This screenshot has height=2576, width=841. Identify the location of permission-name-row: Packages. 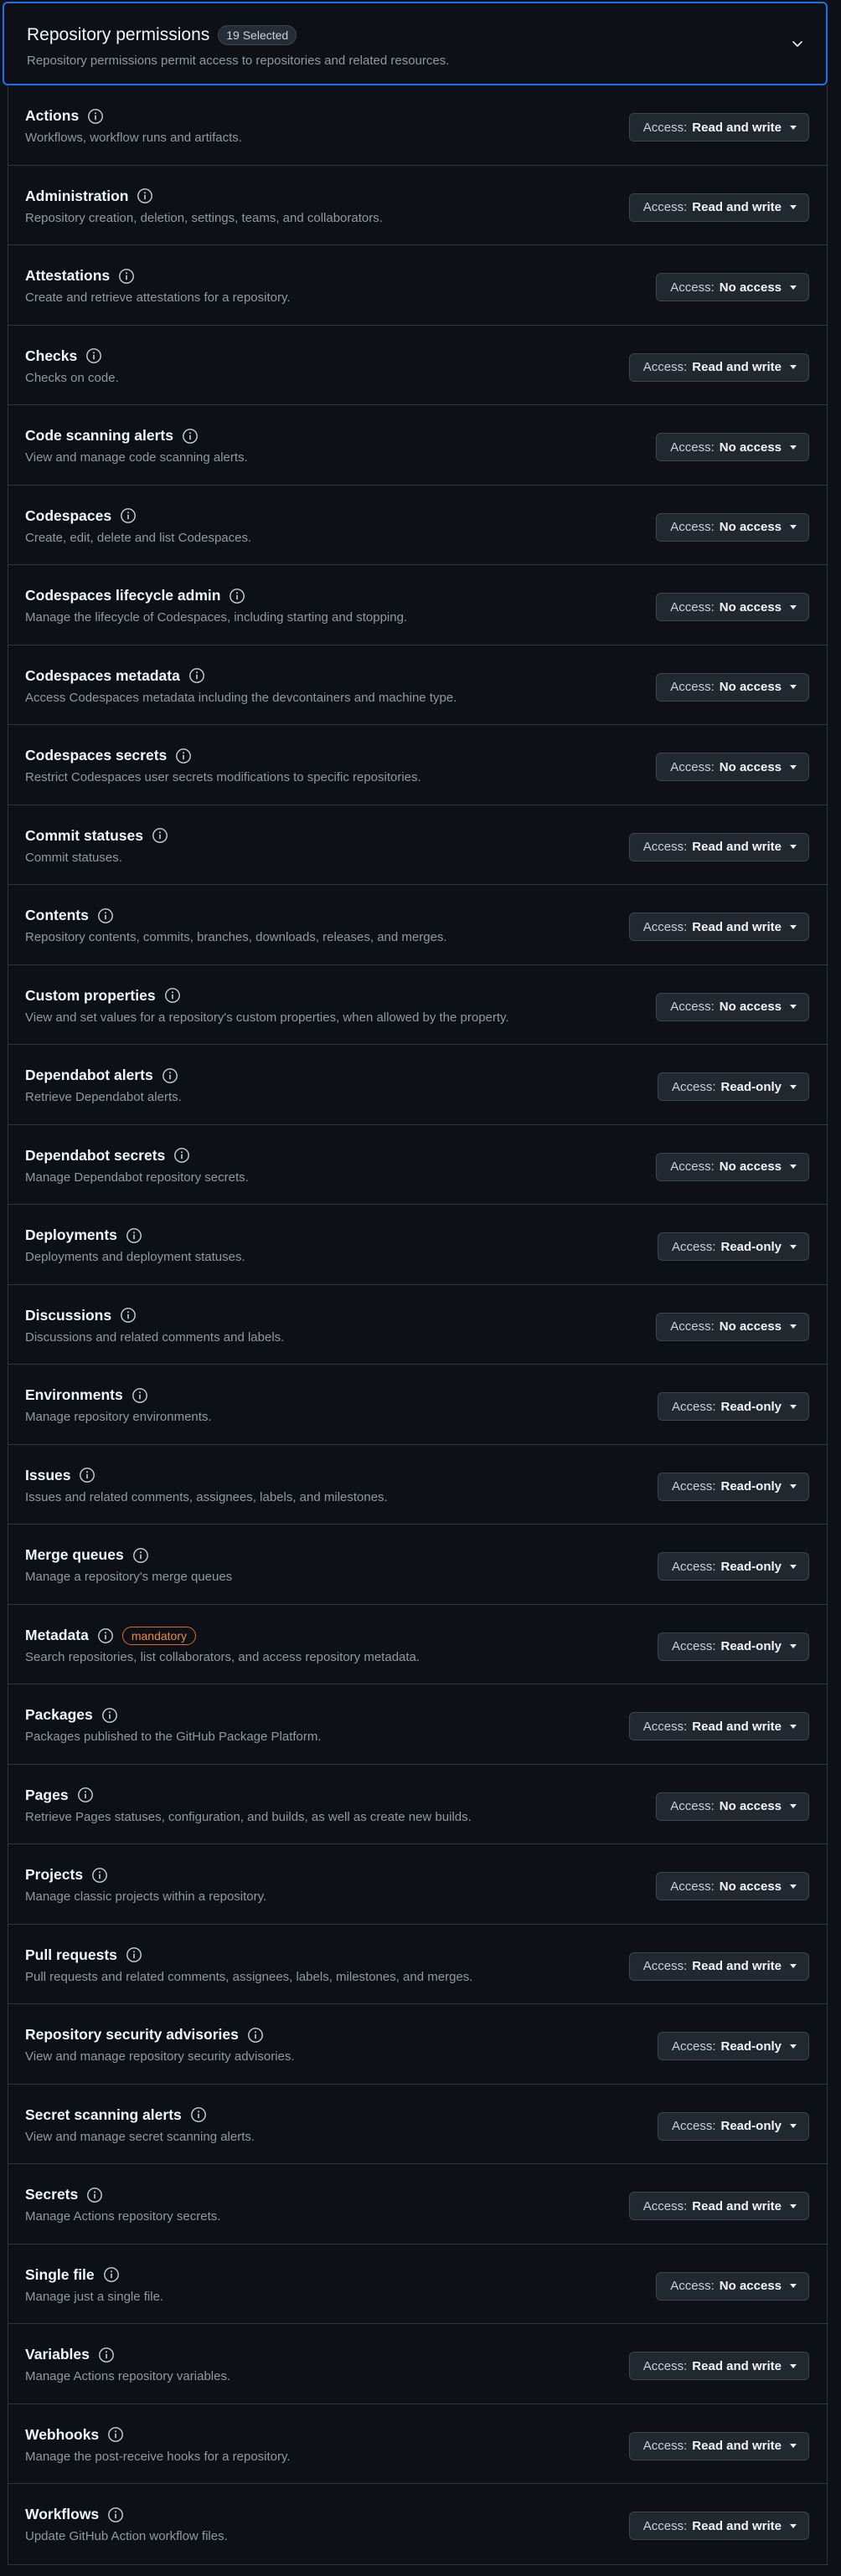
(71, 1715).